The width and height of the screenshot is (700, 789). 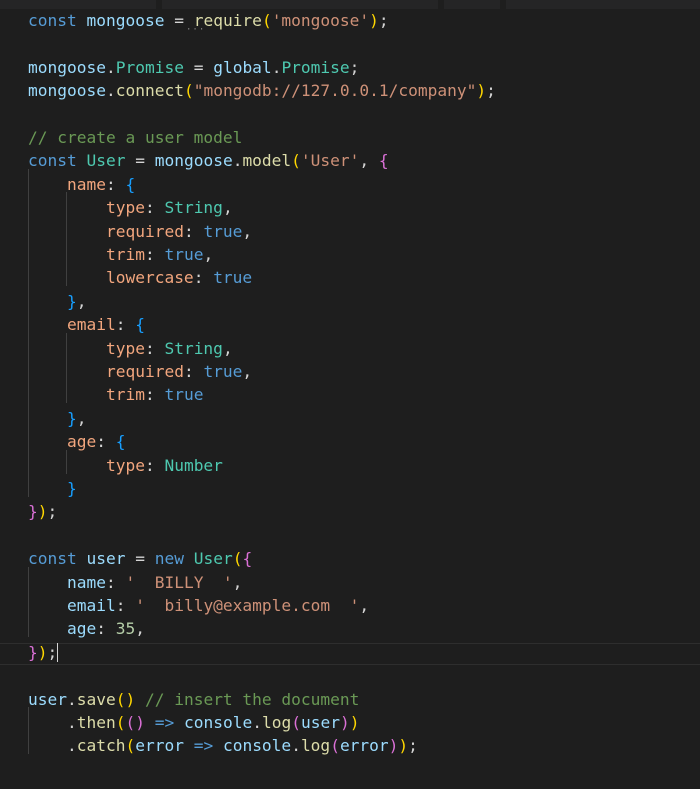 I want to click on code-token: =, so click(x=179, y=20).